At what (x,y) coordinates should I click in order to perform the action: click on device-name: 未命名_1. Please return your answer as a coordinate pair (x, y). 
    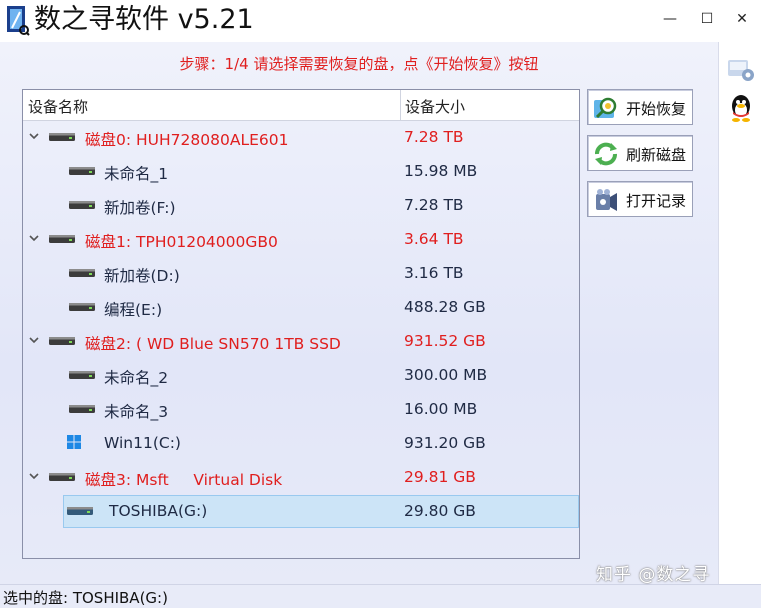
    Looking at the image, I should click on (136, 174).